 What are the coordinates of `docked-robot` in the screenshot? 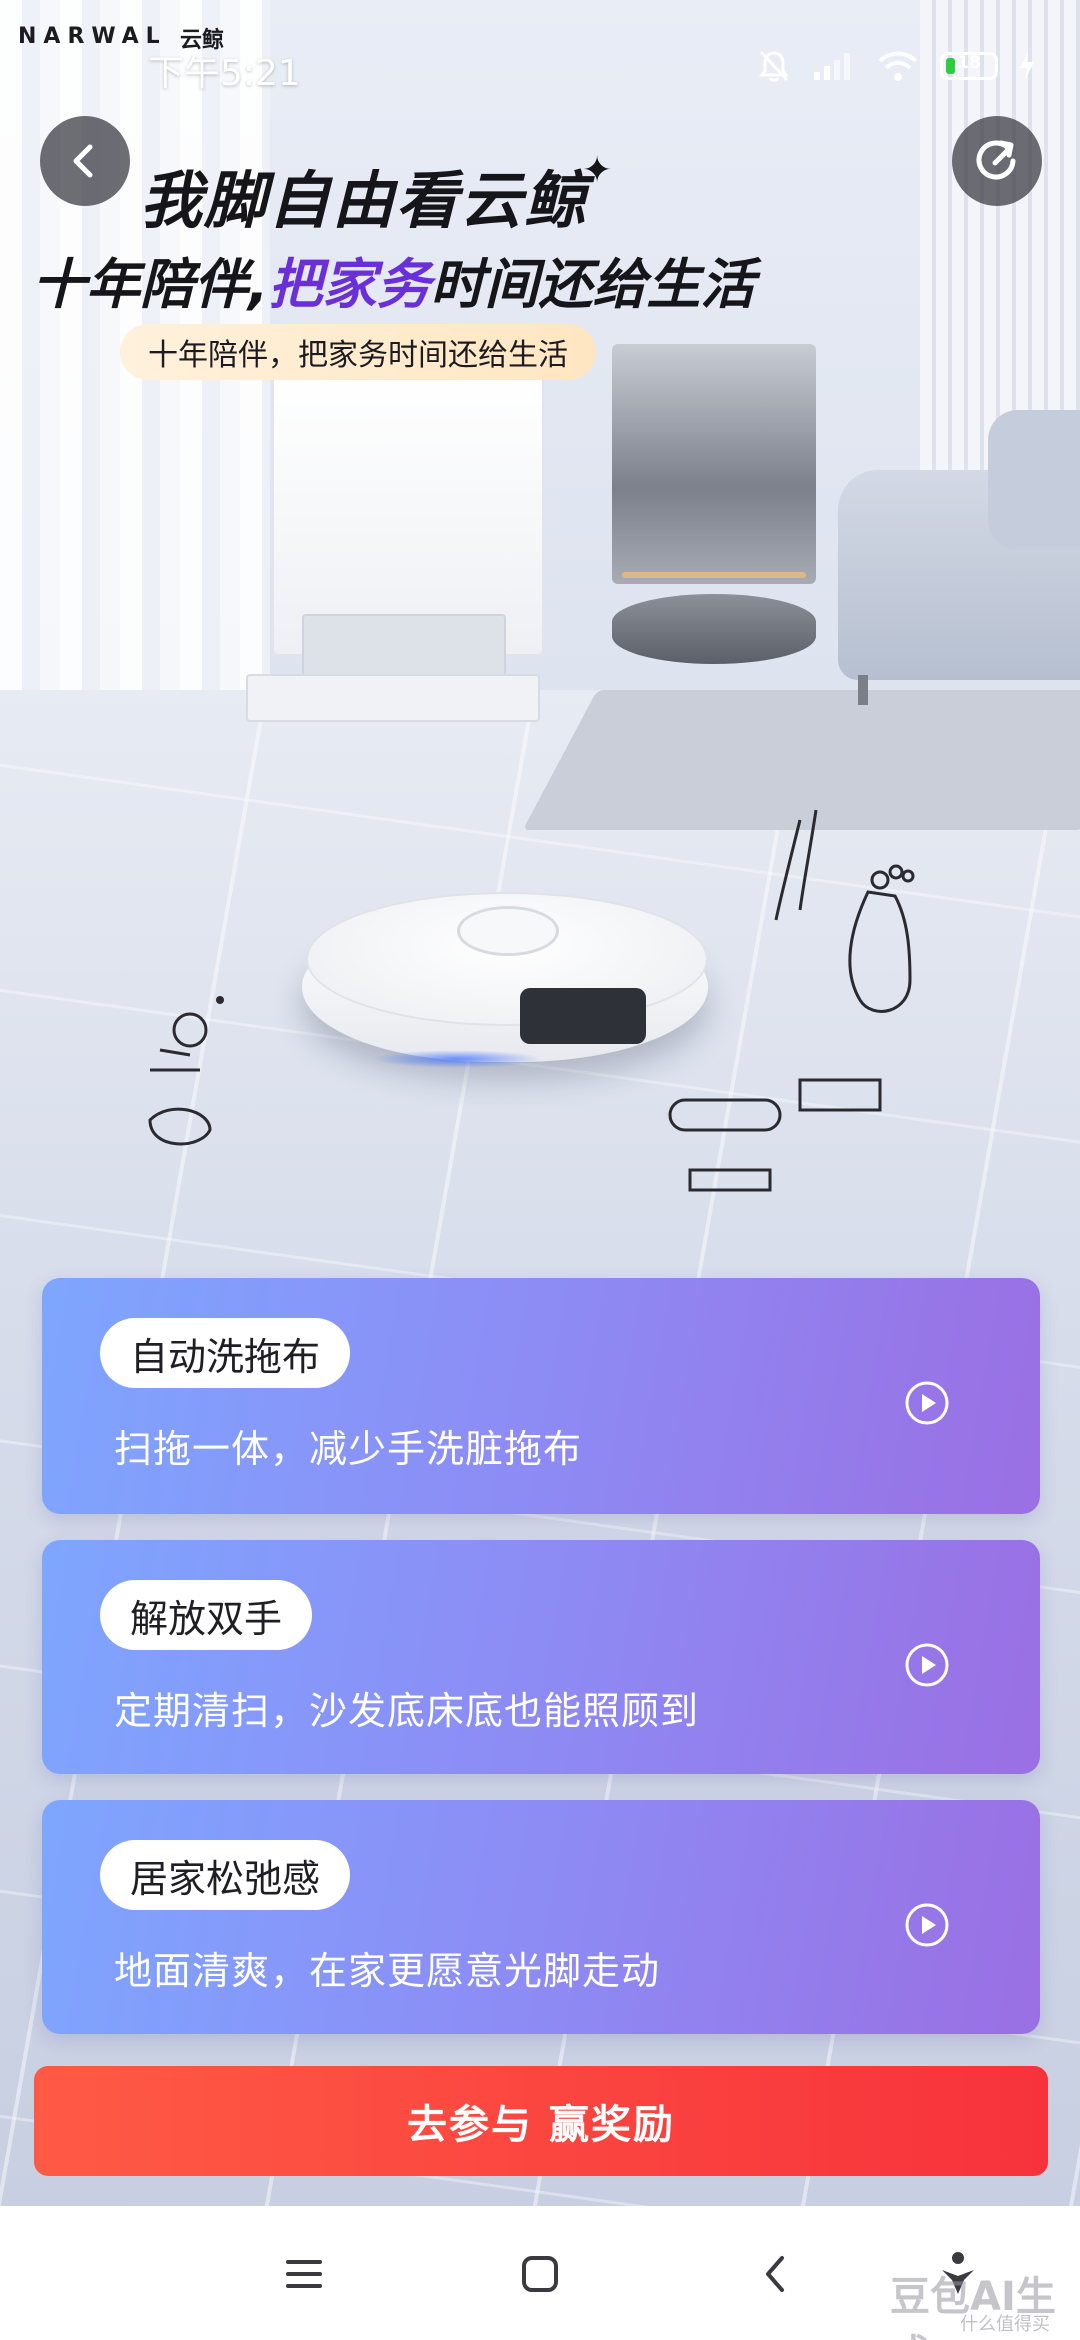 It's located at (714, 629).